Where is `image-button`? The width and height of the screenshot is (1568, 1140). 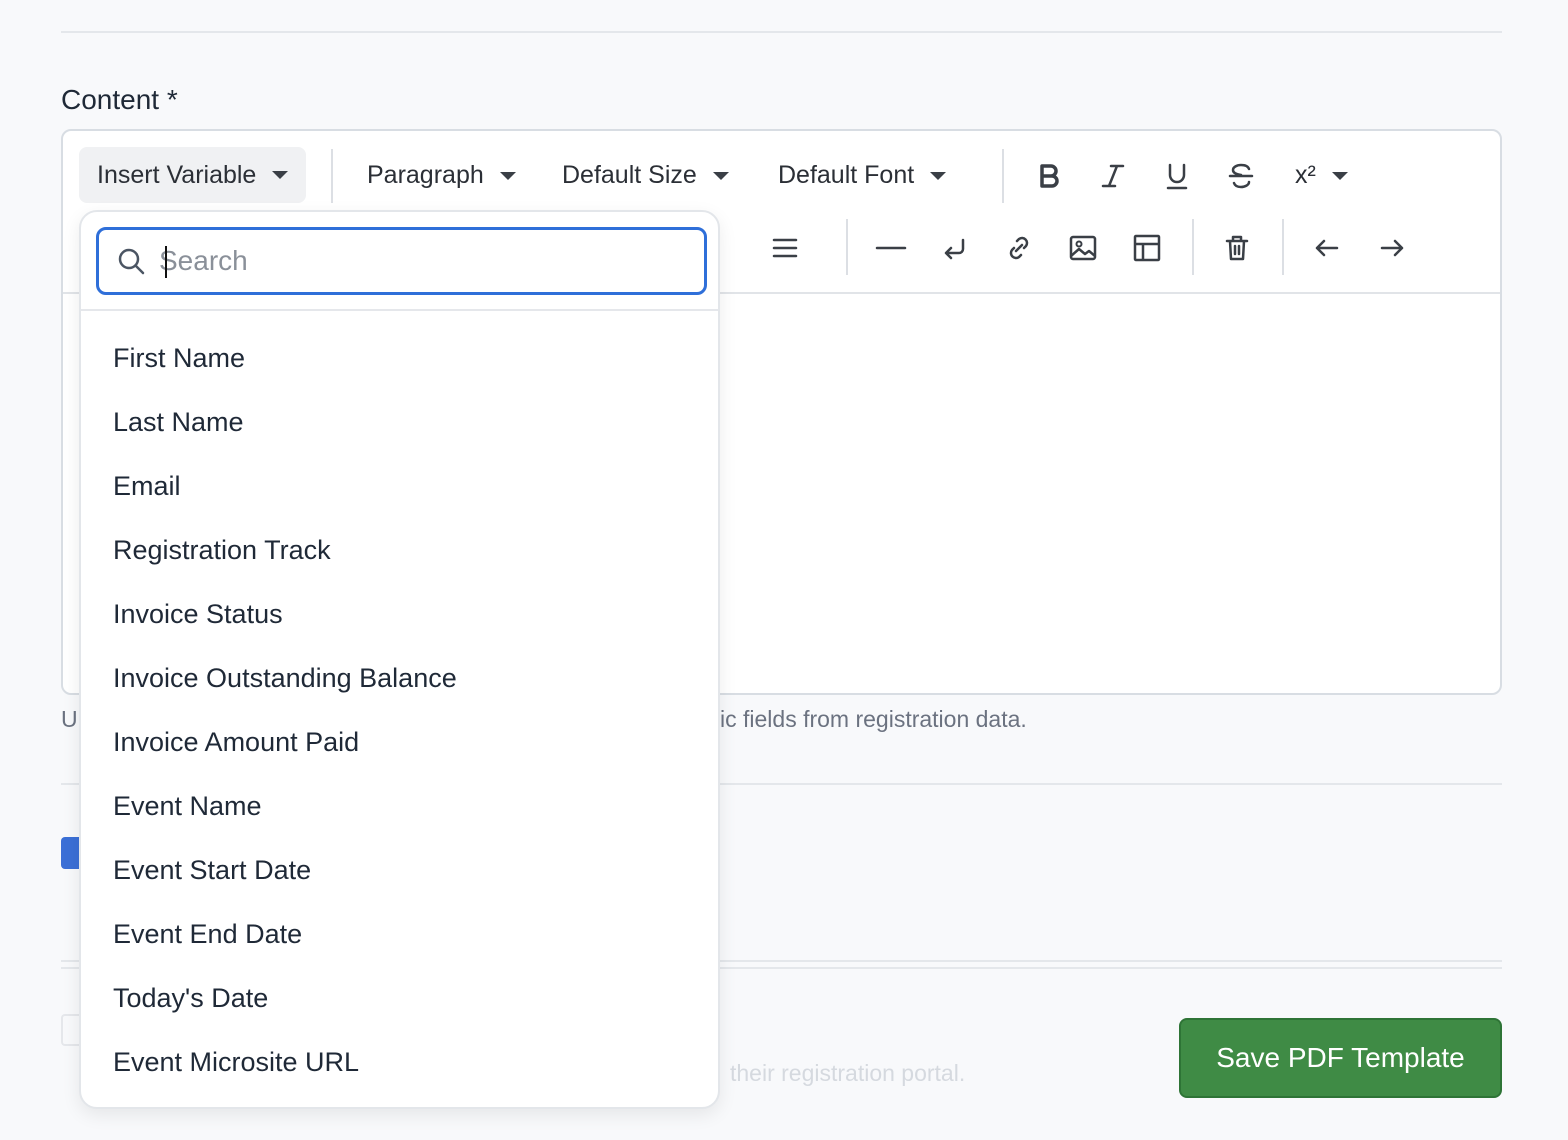 image-button is located at coordinates (1083, 248).